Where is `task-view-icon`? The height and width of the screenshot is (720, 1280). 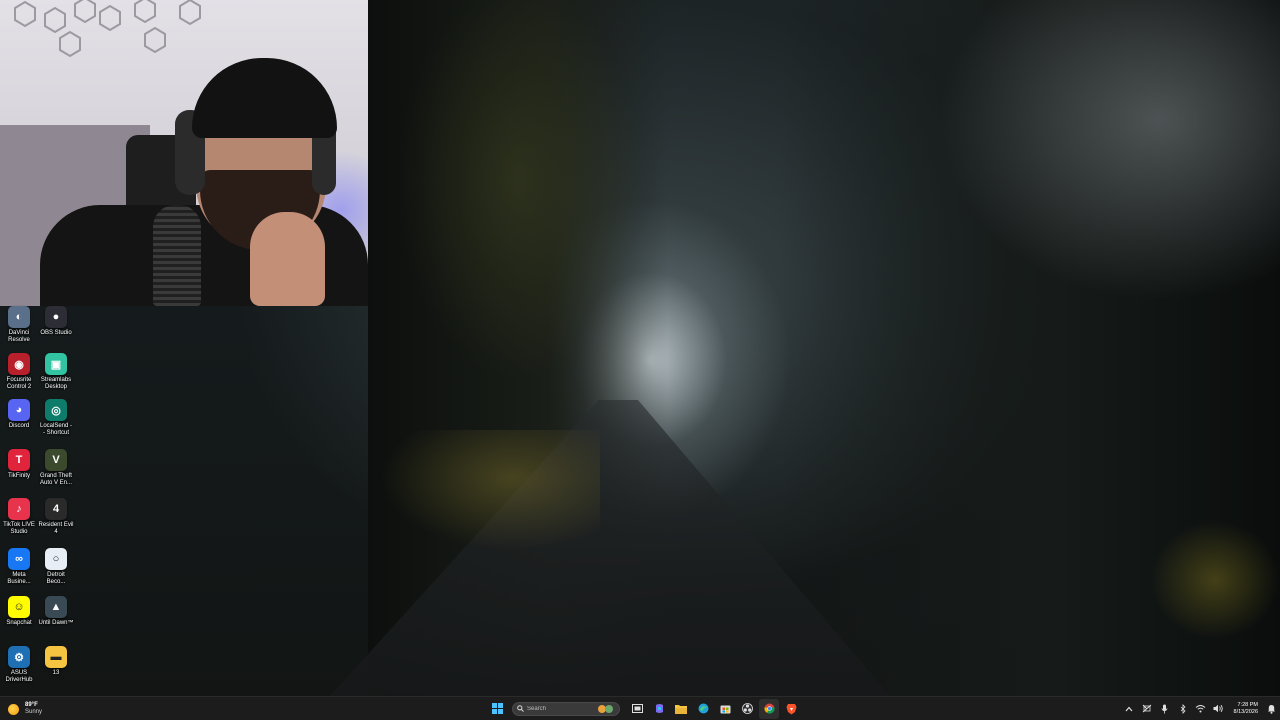
task-view-icon is located at coordinates (637, 708).